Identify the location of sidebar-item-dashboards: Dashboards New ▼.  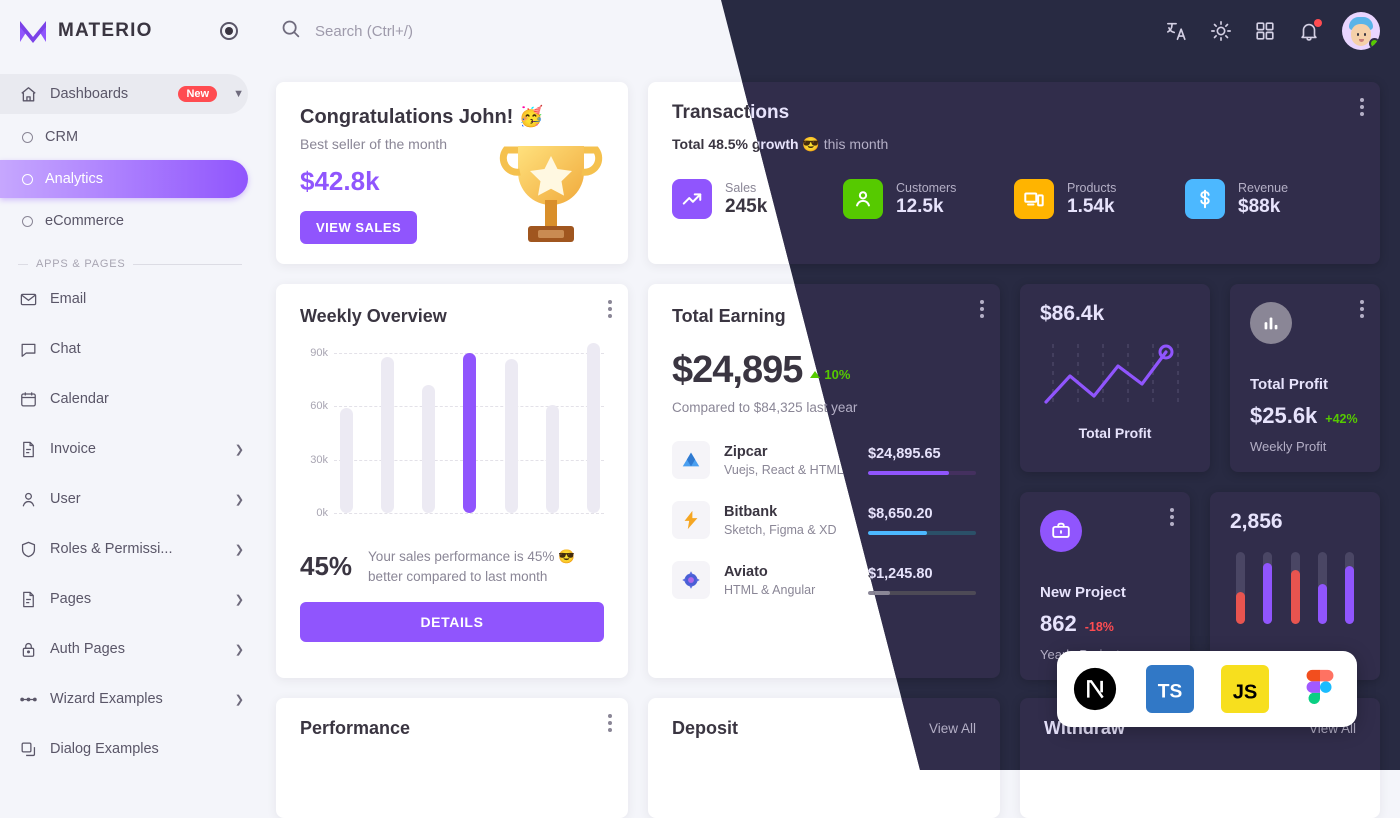
(124, 94).